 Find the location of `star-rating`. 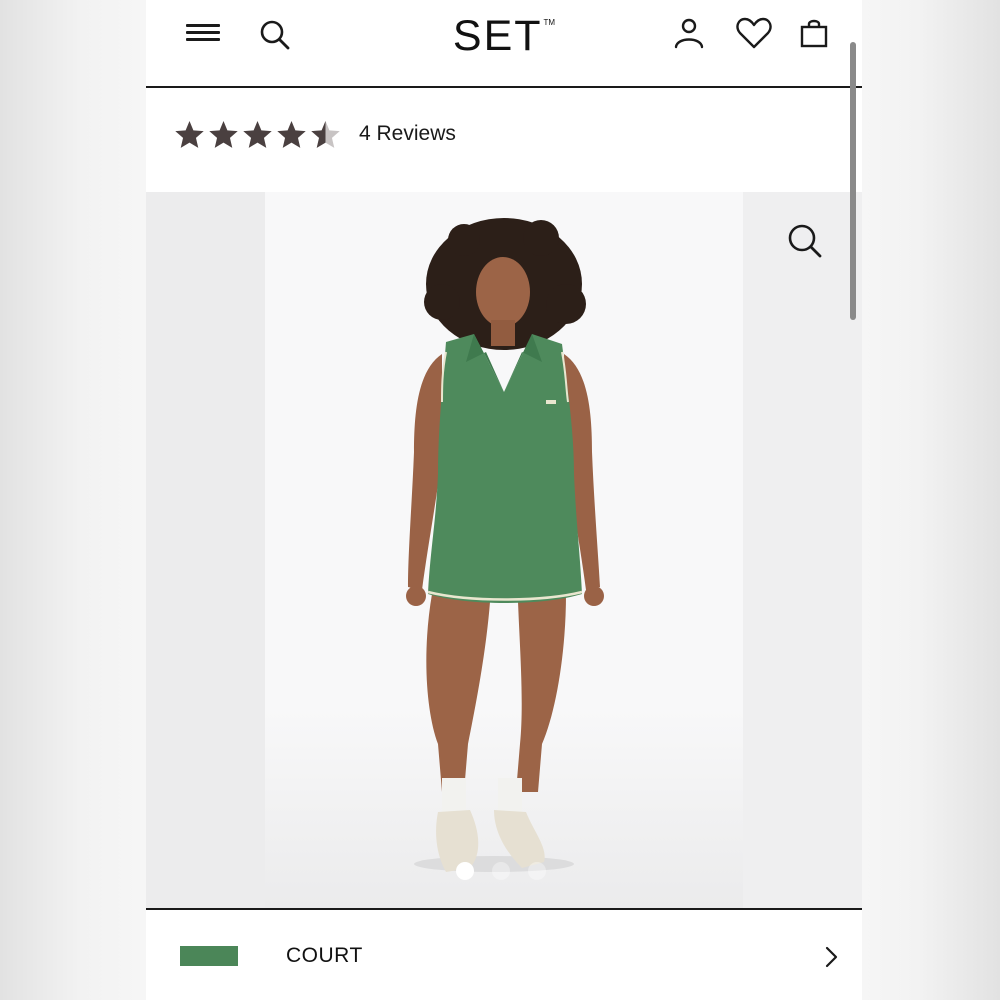

star-rating is located at coordinates (257, 134).